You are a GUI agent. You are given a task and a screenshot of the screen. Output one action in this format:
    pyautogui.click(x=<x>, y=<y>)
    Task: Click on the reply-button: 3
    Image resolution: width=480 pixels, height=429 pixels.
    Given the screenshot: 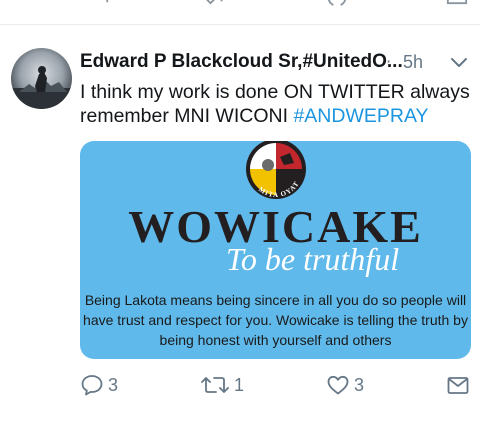 What is the action you would take?
    pyautogui.click(x=99, y=385)
    